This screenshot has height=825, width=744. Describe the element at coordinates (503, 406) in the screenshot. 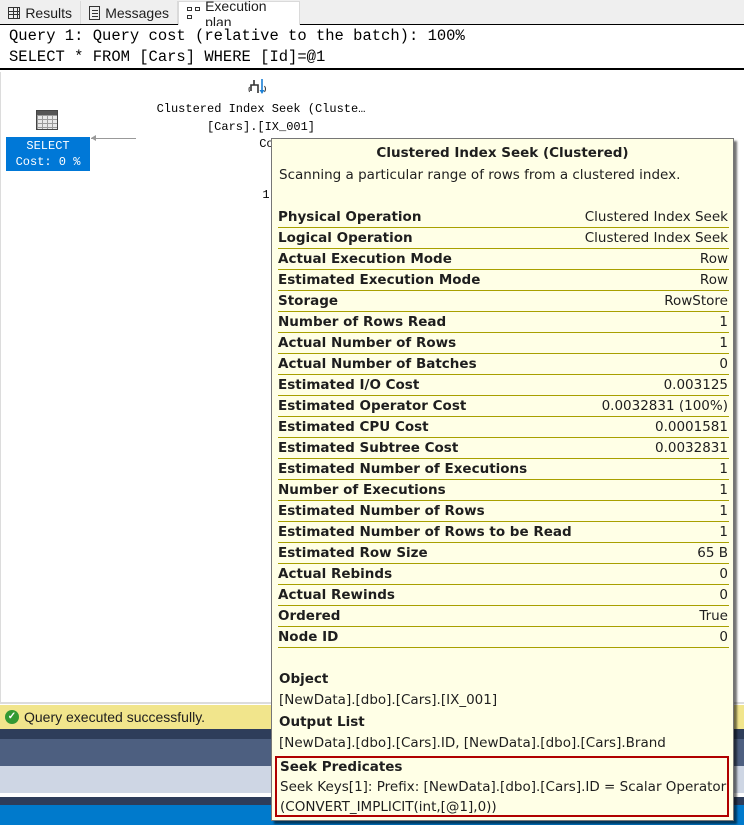

I see `tooltip-property-row: Estimated Operator Cost 0.0032831 (100%)` at that location.